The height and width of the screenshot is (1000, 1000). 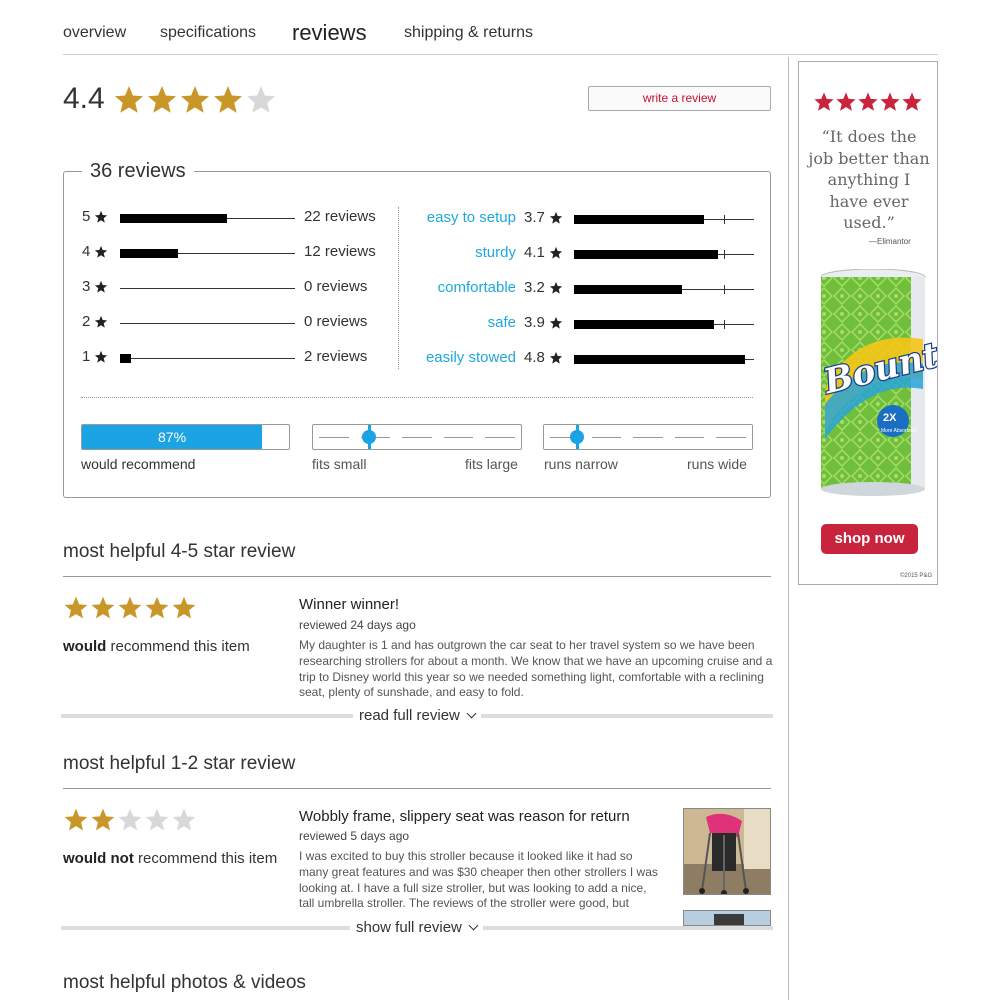 I want to click on write-review-button: write a review, so click(x=679, y=98).